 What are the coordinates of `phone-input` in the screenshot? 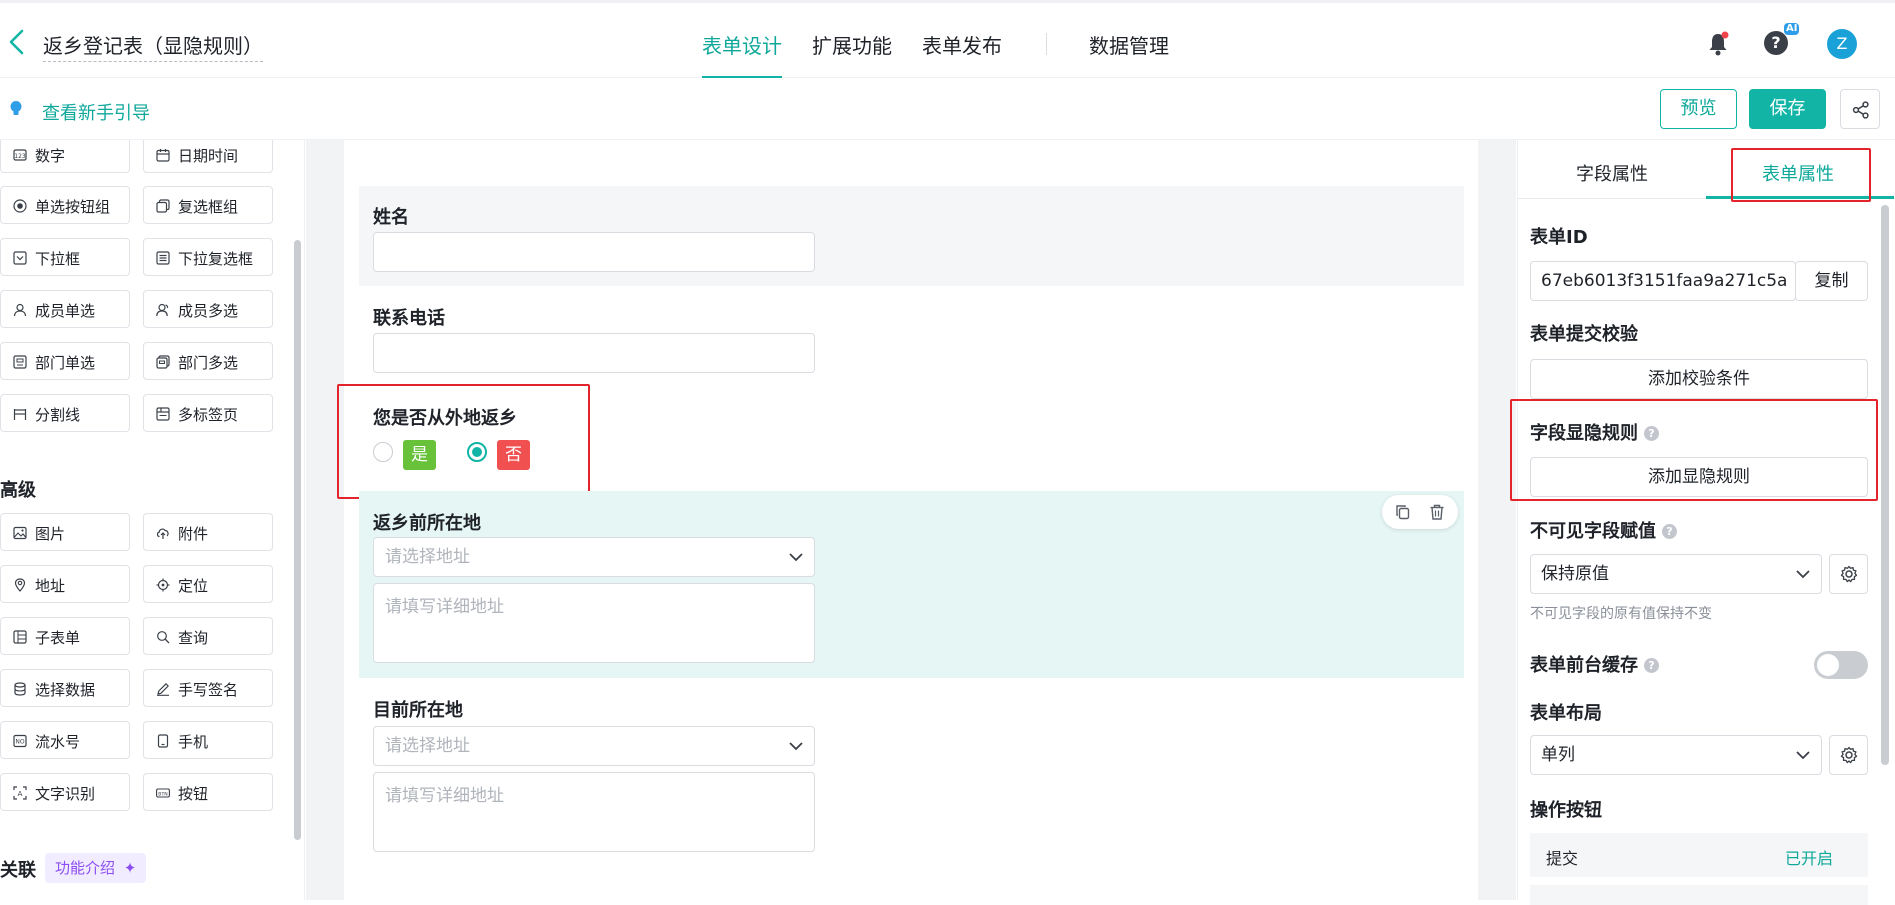 It's located at (594, 353).